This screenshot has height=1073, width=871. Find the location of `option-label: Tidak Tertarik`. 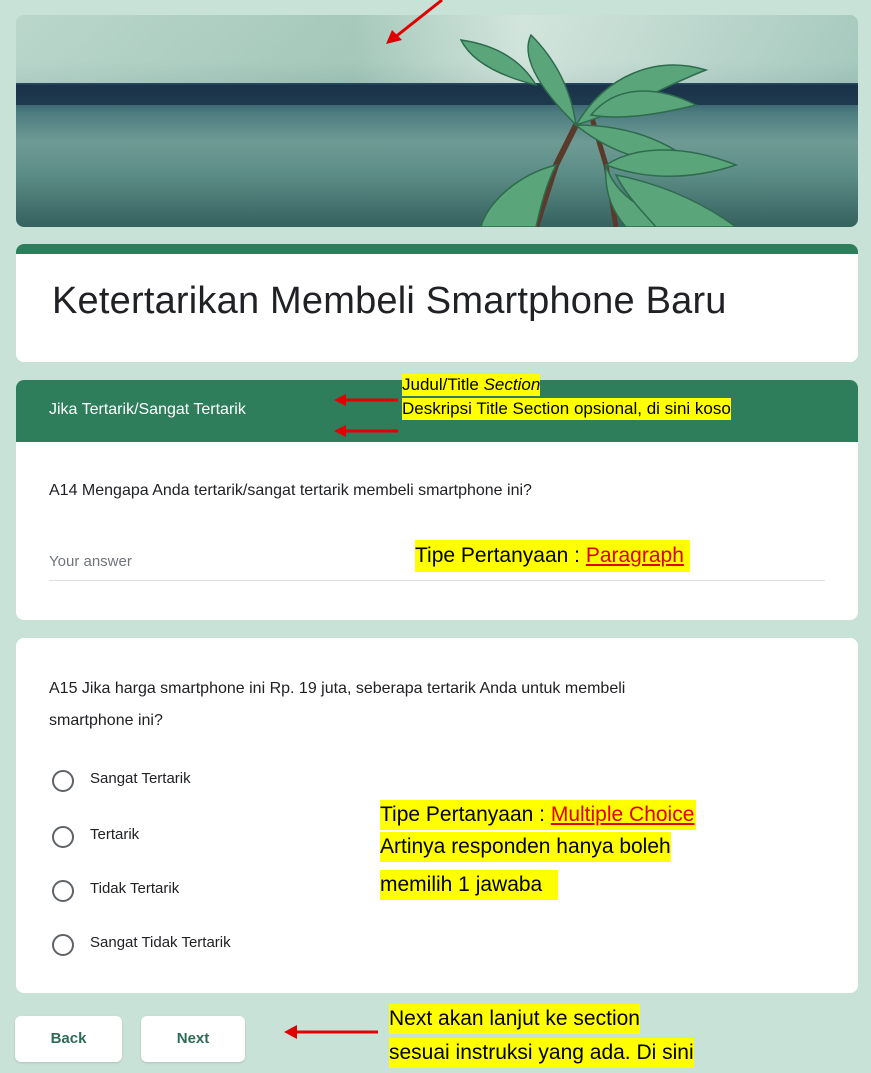

option-label: Tidak Tertarik is located at coordinates (135, 888).